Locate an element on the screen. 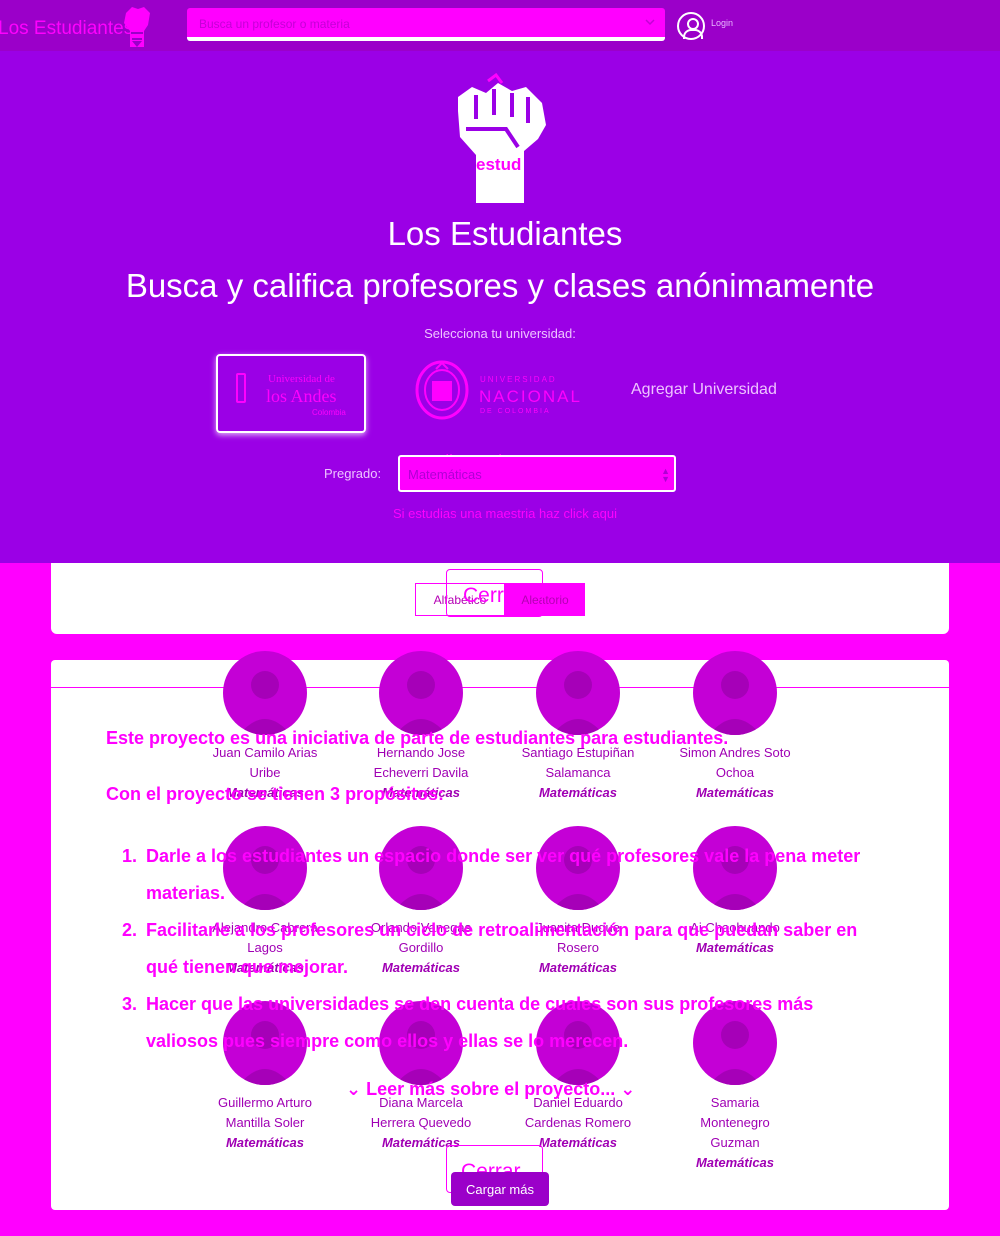  andes-logo-line3: Colombia is located at coordinates (329, 412).